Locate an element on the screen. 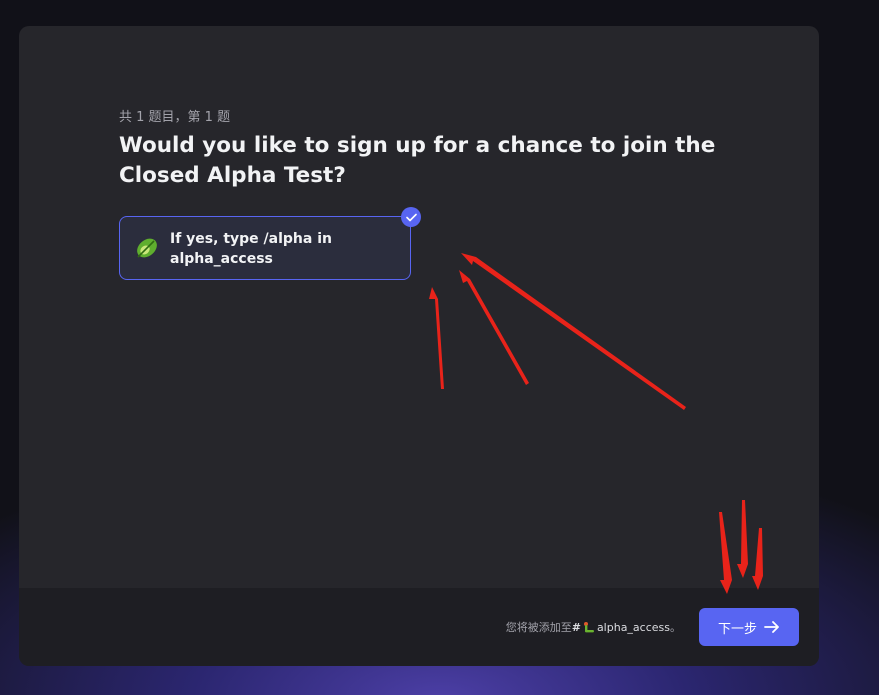 The height and width of the screenshot is (695, 879). channel-name: alpha_access is located at coordinates (633, 627).